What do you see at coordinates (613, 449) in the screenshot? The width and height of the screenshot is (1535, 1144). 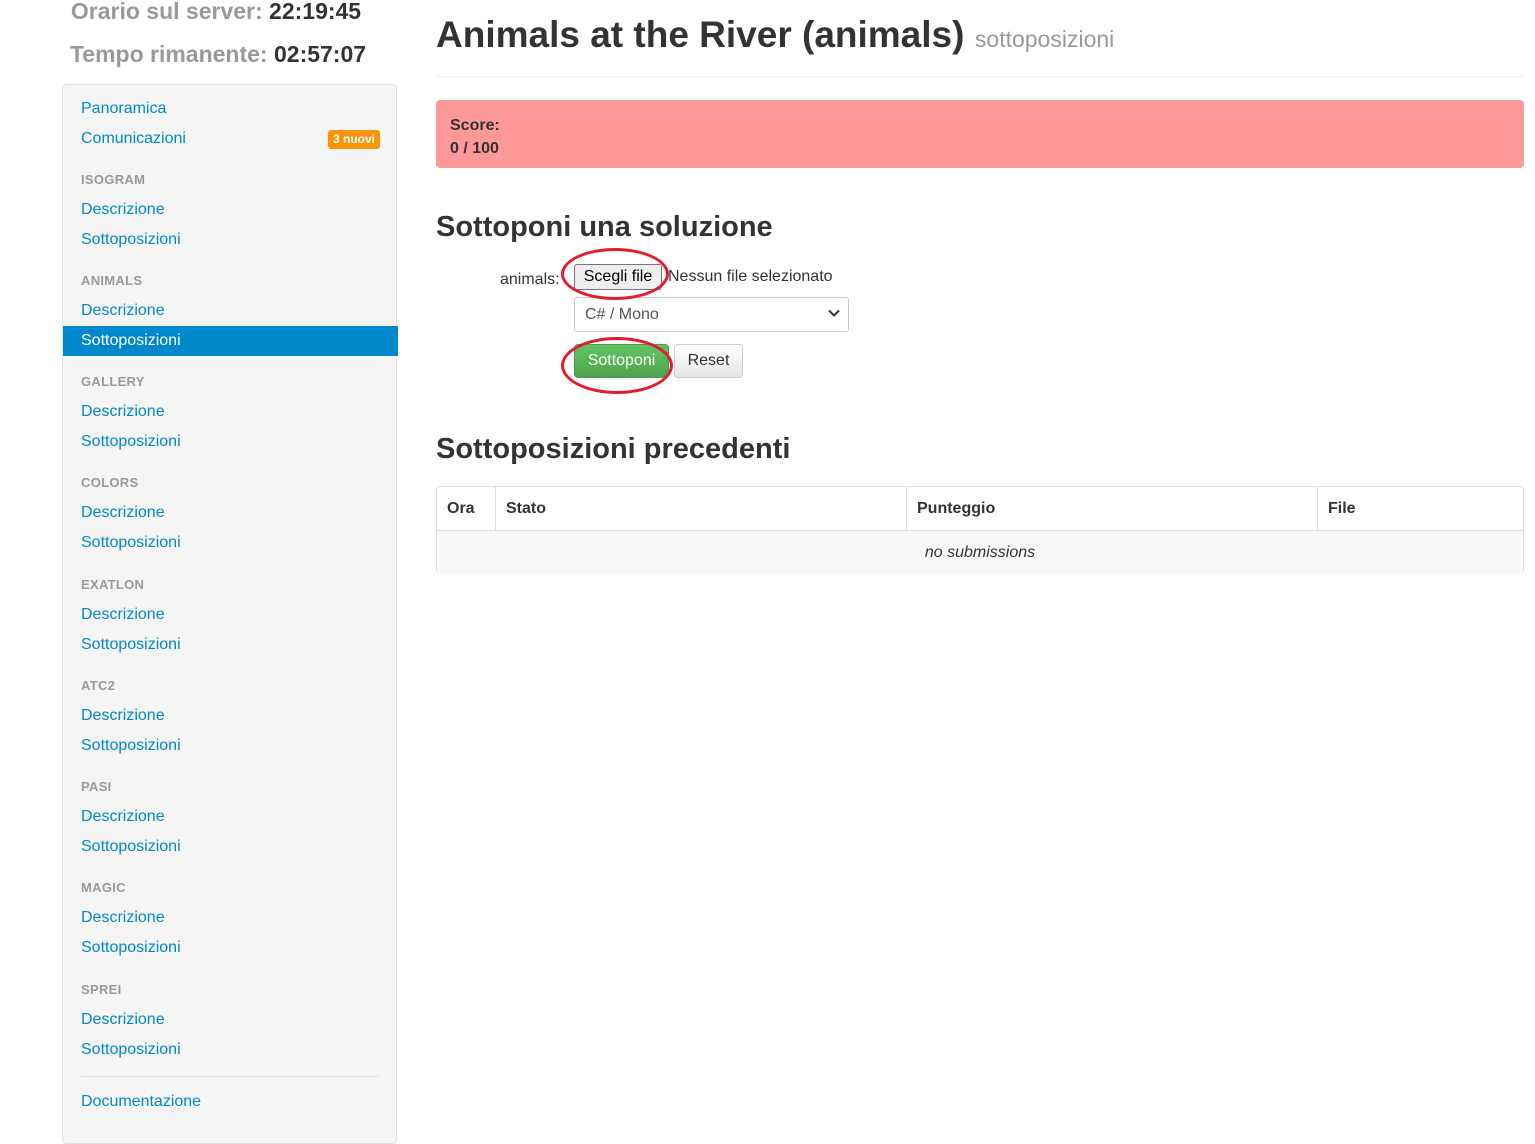 I see `previous-submissions-title: Sottoposizioni precedenti` at bounding box center [613, 449].